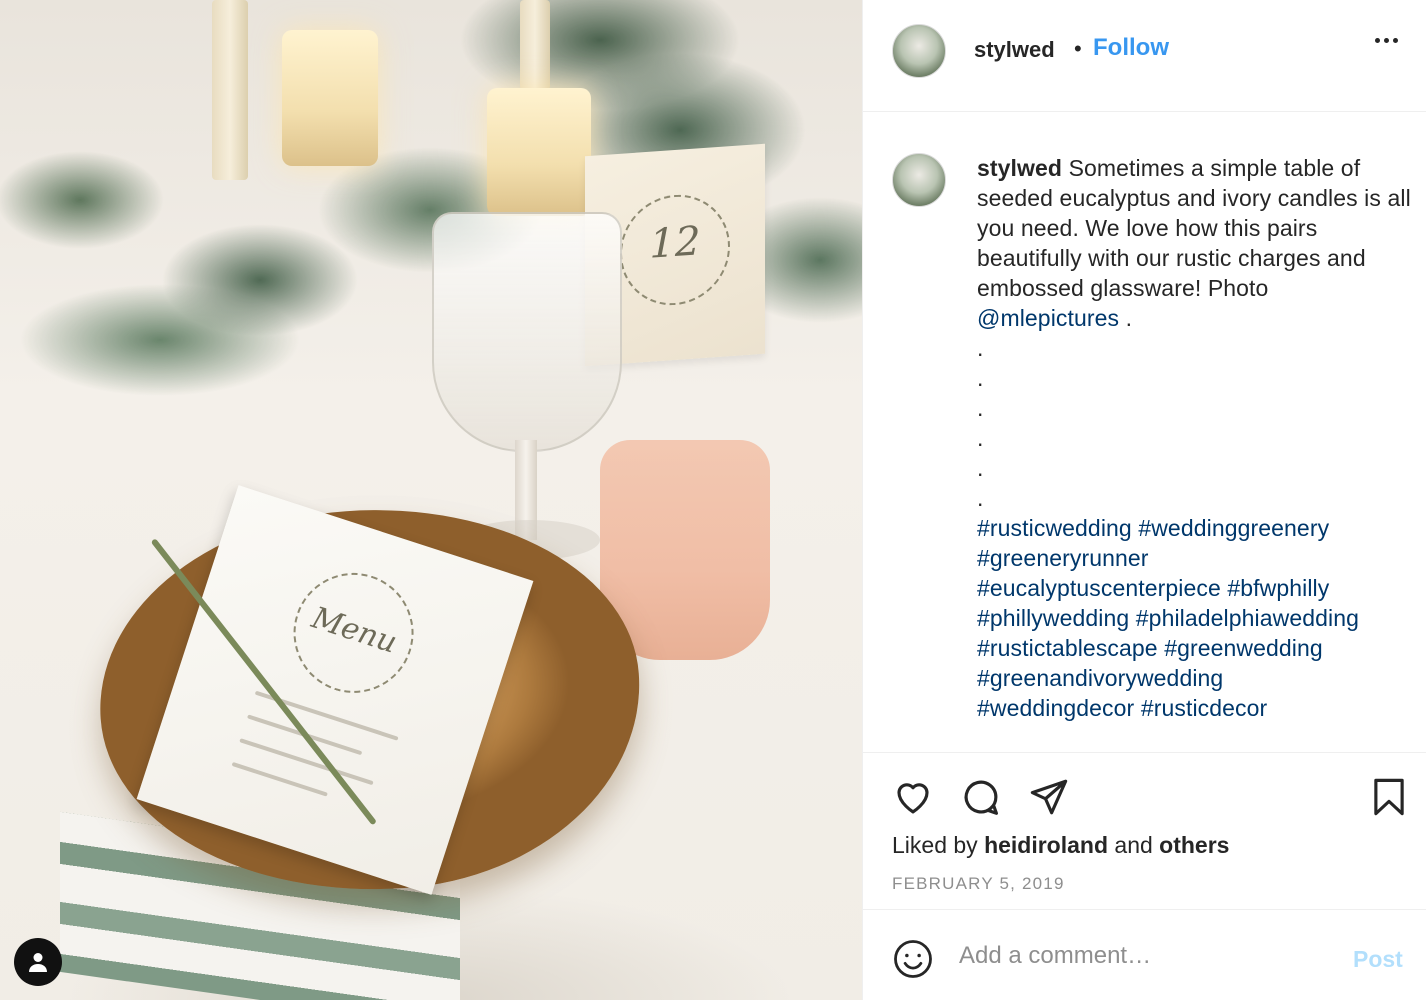 This screenshot has height=1000, width=1426. Describe the element at coordinates (1053, 618) in the screenshot. I see `hashtag-link: #phillywedding` at that location.